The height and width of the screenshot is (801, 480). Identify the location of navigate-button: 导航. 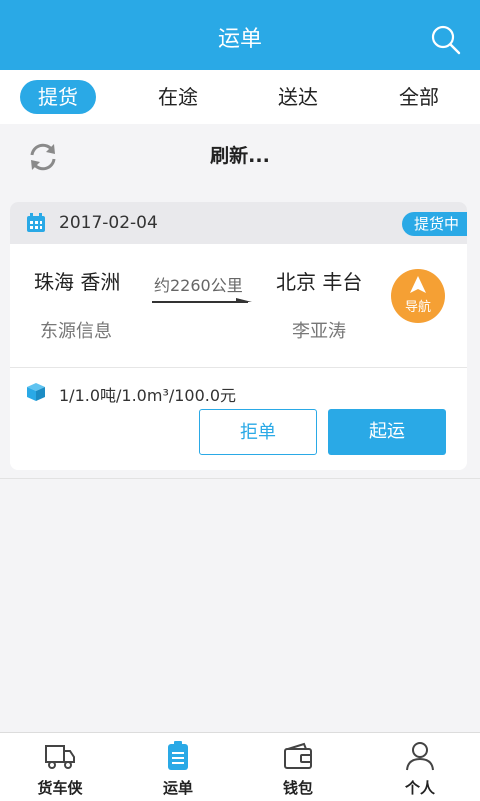
(418, 296).